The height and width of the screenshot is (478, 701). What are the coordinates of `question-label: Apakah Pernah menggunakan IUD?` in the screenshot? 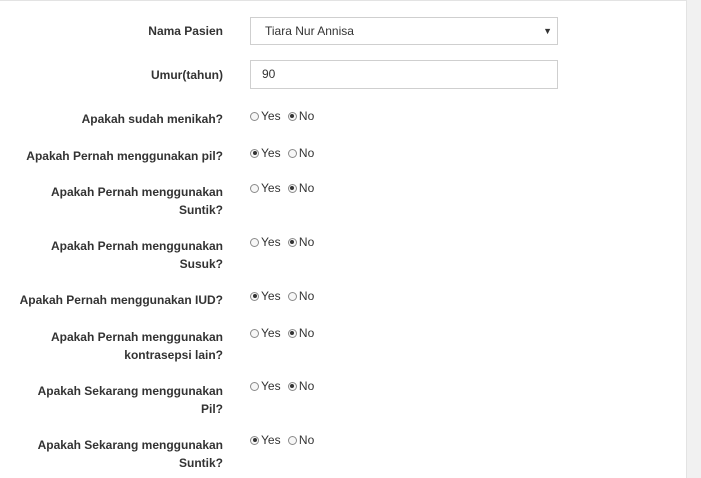 It's located at (115, 300).